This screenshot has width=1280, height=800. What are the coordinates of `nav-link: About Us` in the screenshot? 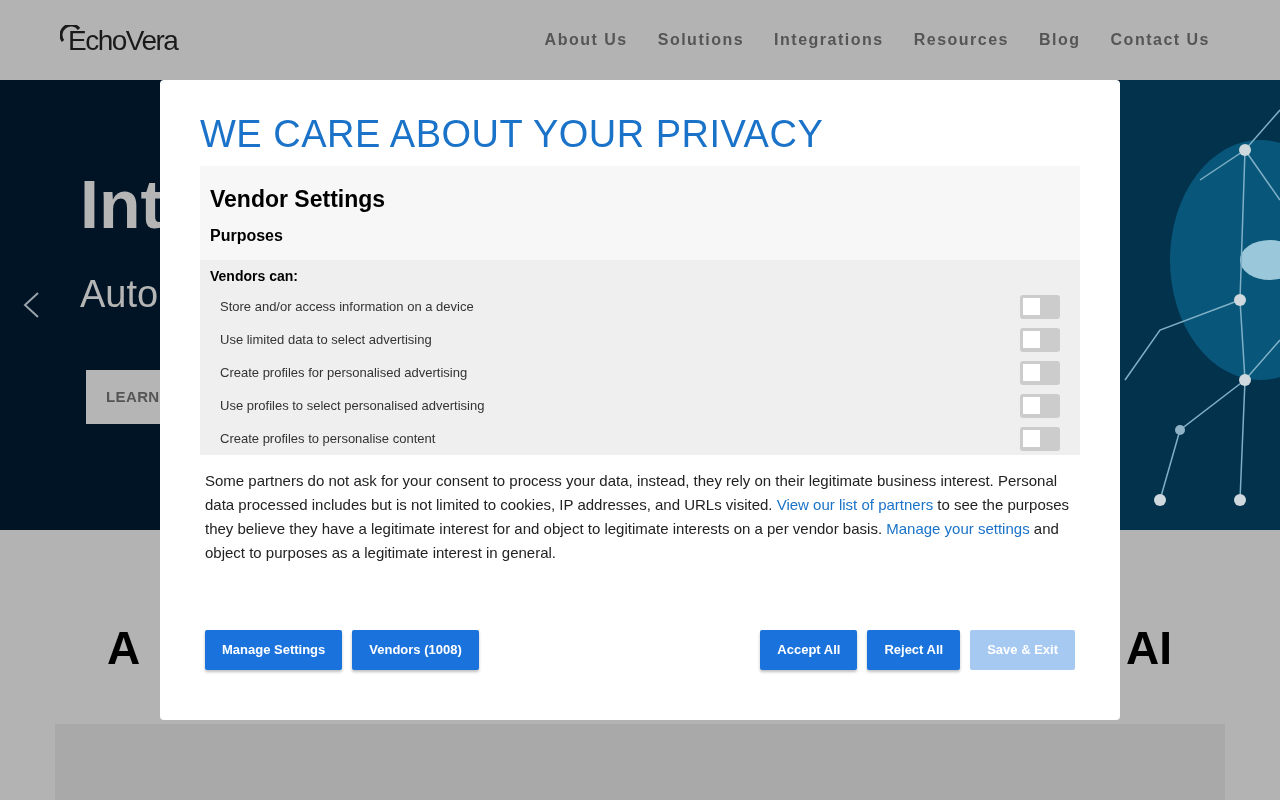 It's located at (586, 40).